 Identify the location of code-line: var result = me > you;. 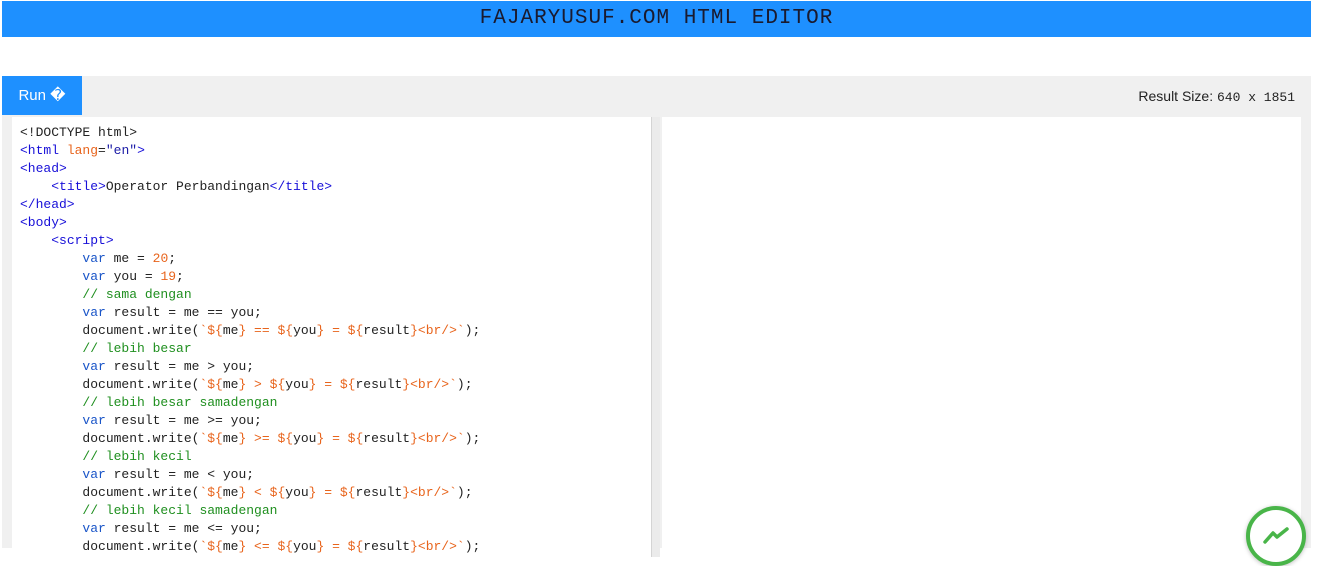
(250, 367).